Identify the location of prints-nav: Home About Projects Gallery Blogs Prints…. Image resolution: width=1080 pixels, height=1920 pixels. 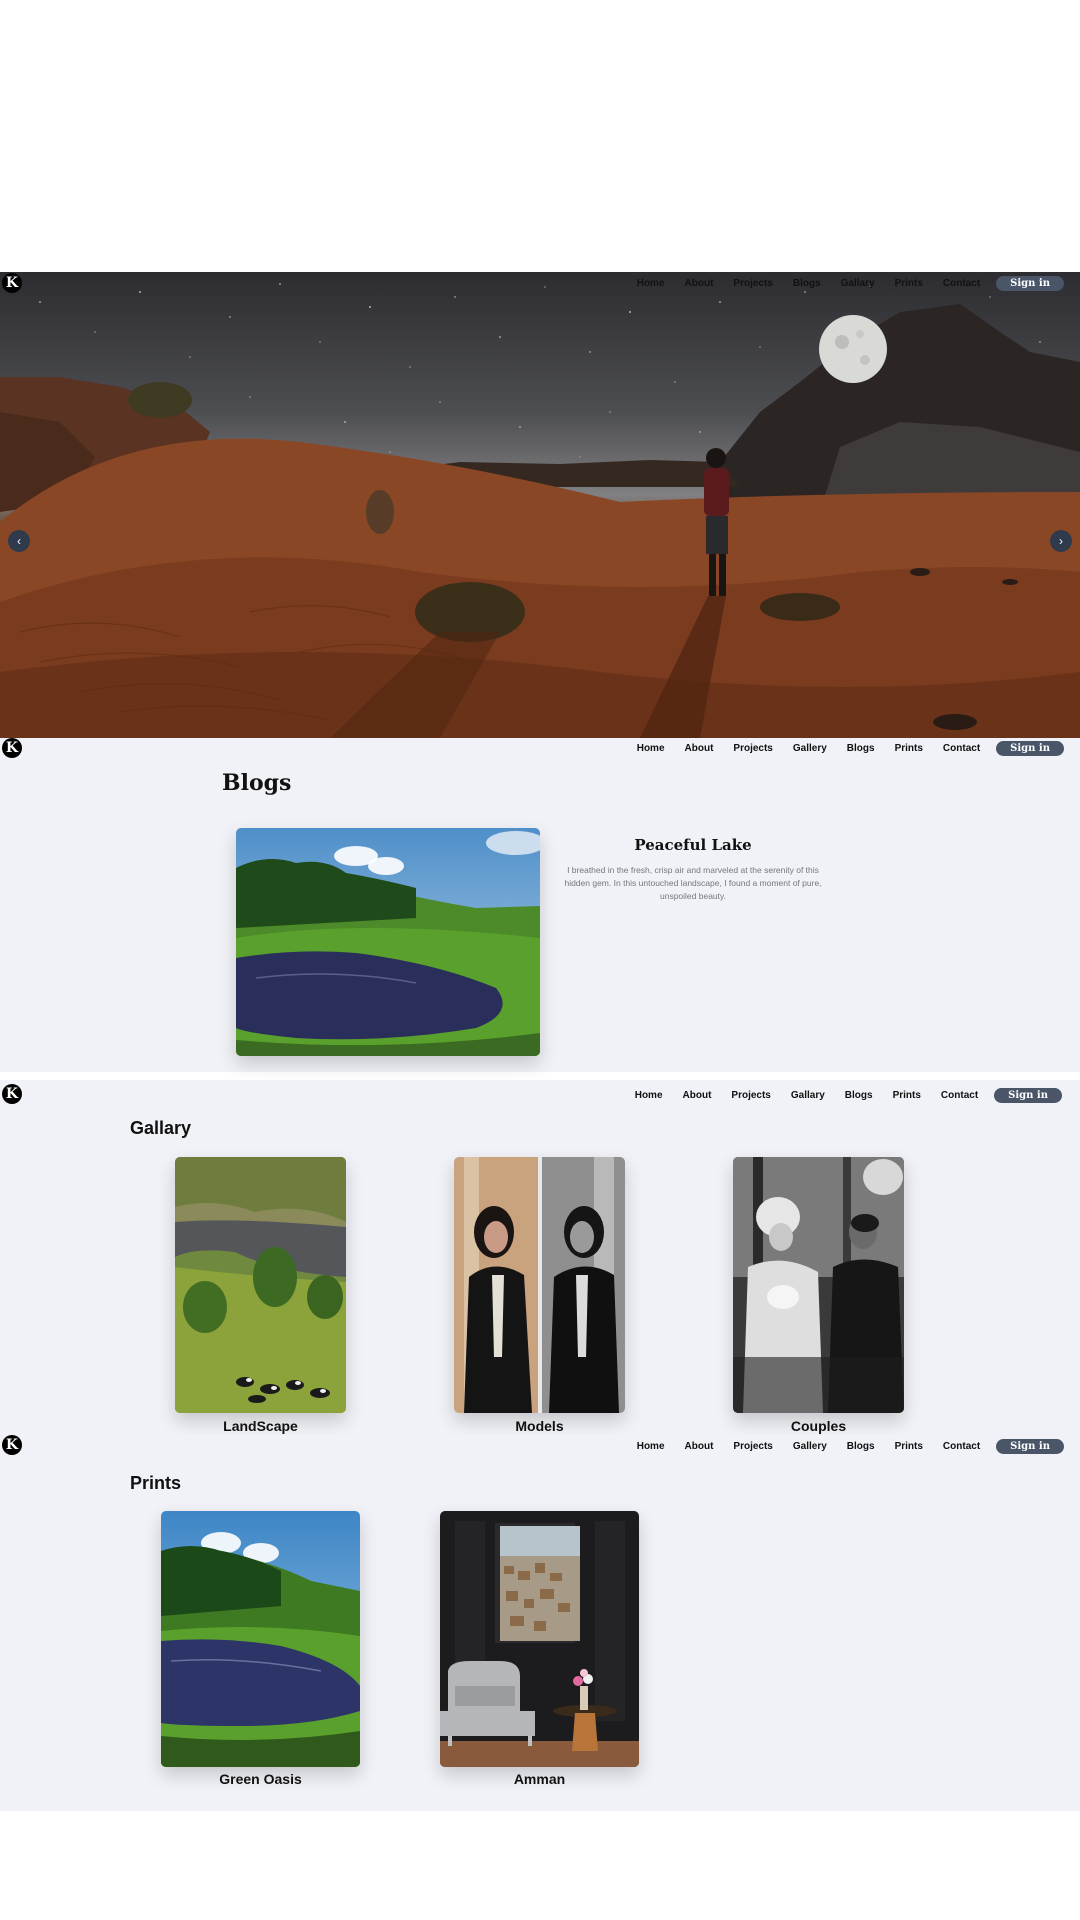
(845, 1446).